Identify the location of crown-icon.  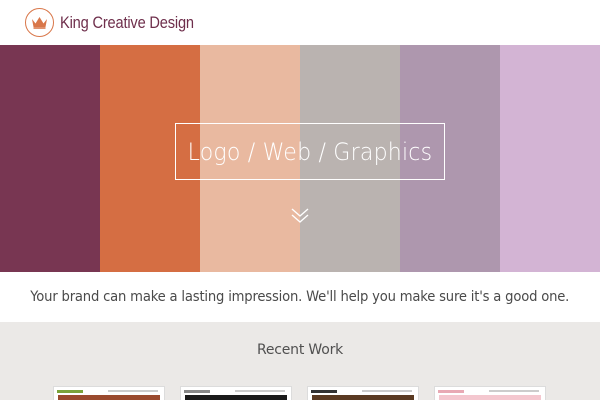
(39, 22).